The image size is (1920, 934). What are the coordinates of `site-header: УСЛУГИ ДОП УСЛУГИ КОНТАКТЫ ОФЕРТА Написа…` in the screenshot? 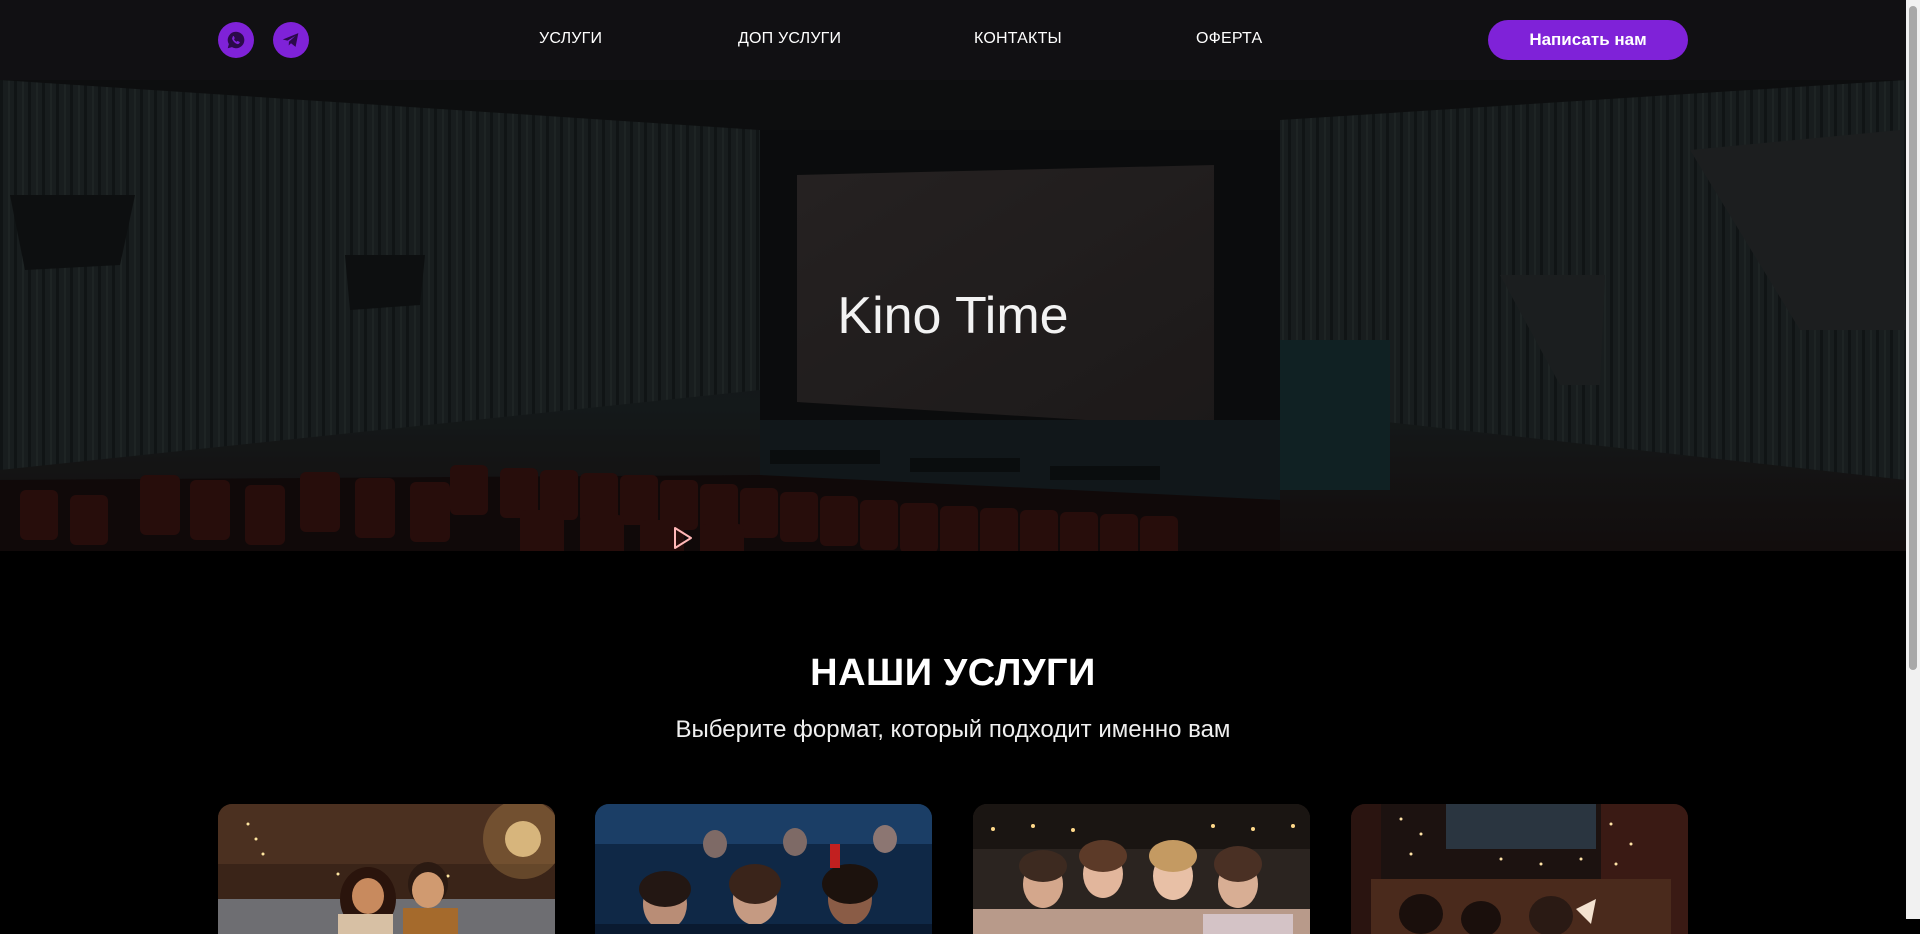 It's located at (953, 40).